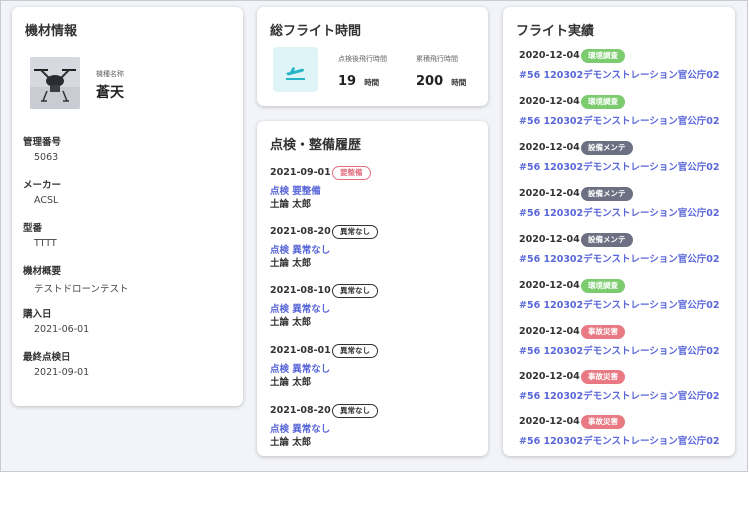  Describe the element at coordinates (47, 357) in the screenshot. I see `last-inspection-label: 最終点検日` at that location.